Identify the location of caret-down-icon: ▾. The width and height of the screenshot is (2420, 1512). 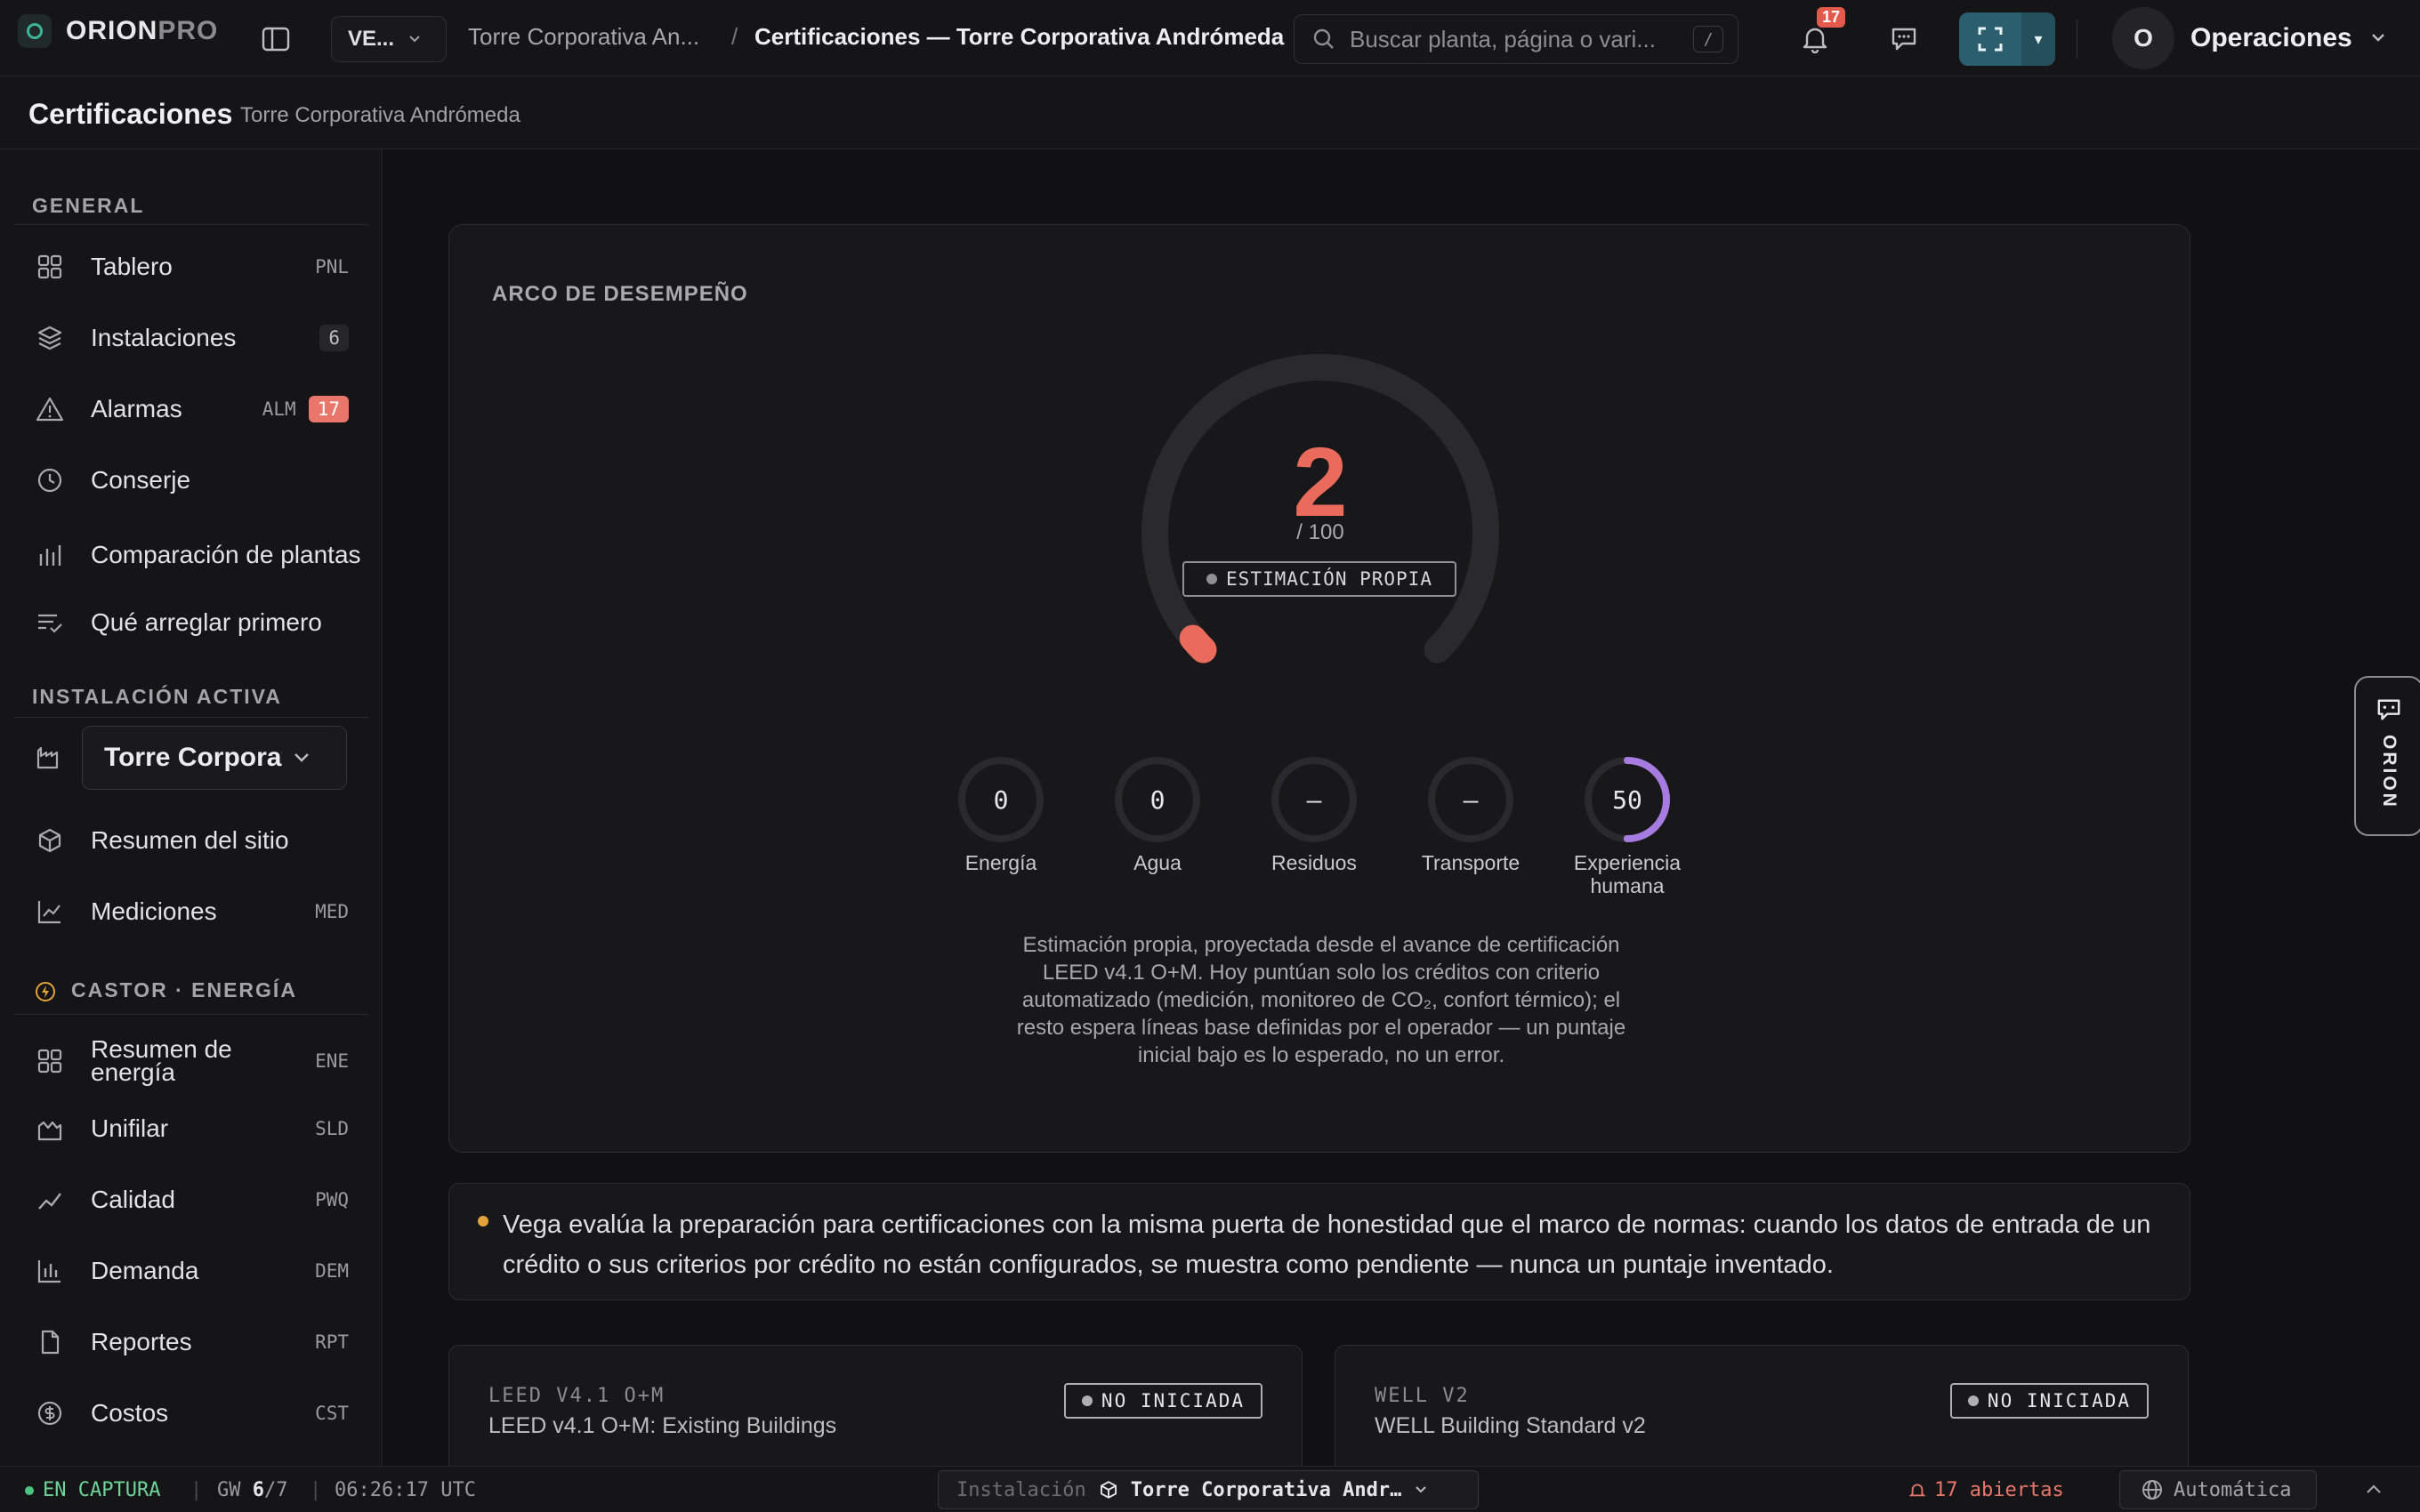
(2038, 39).